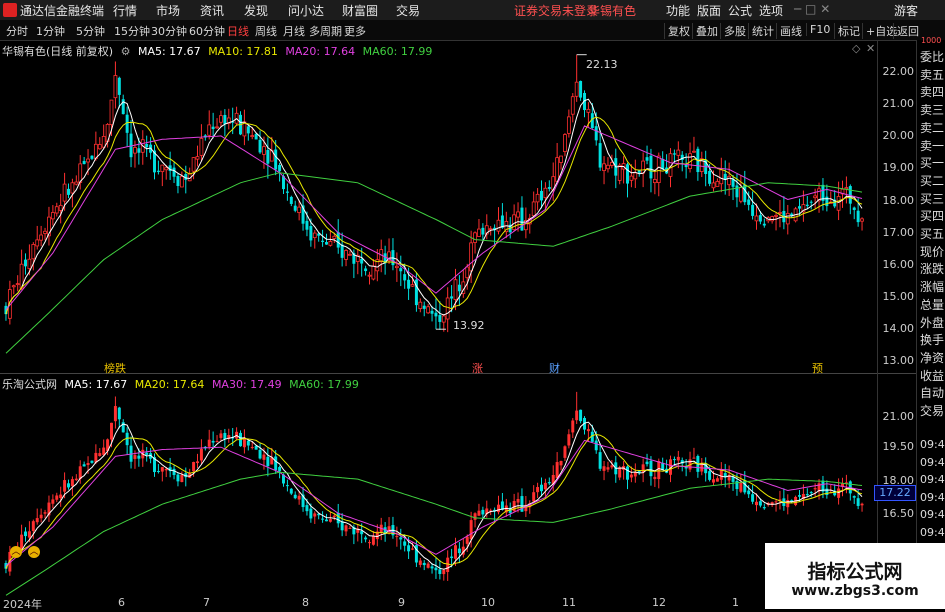 The width and height of the screenshot is (945, 612). I want to click on event-marker: 榜跌, so click(115, 368).